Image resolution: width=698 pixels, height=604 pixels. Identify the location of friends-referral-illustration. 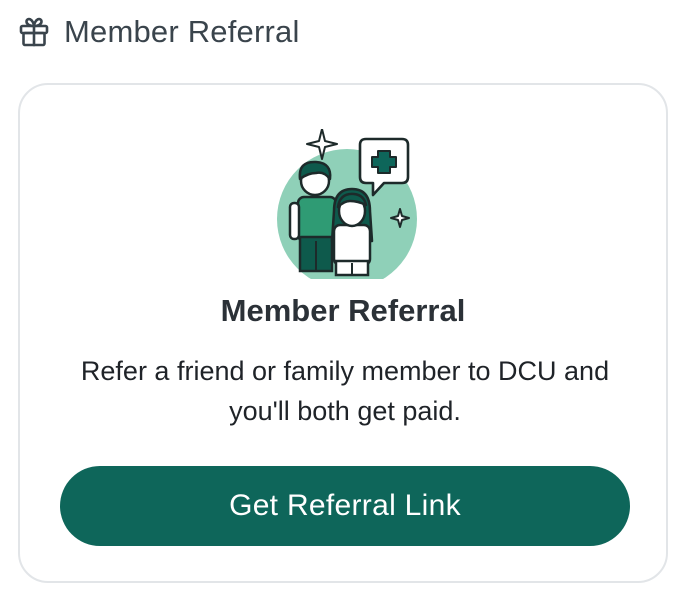
(359, 208).